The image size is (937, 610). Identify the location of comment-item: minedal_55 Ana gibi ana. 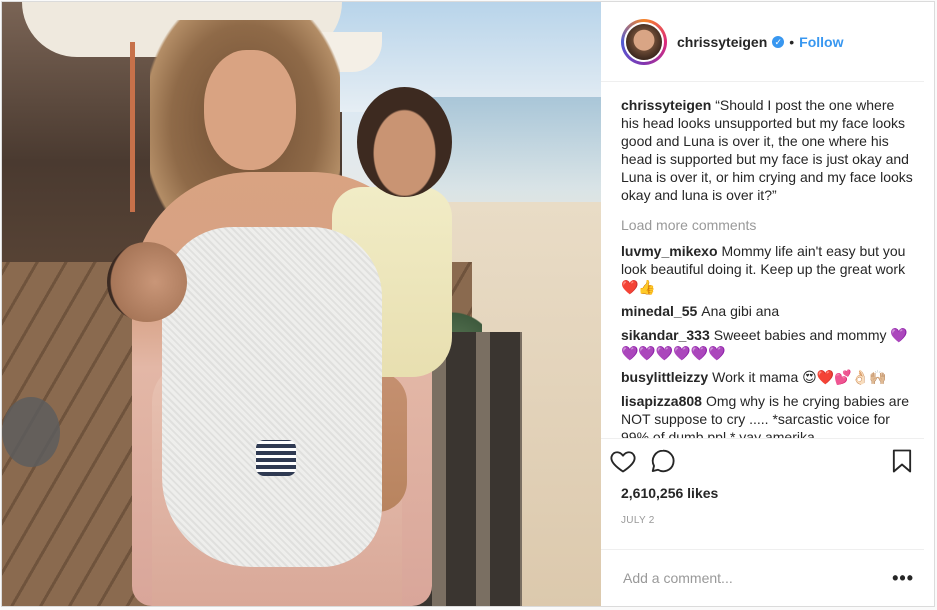
(767, 311).